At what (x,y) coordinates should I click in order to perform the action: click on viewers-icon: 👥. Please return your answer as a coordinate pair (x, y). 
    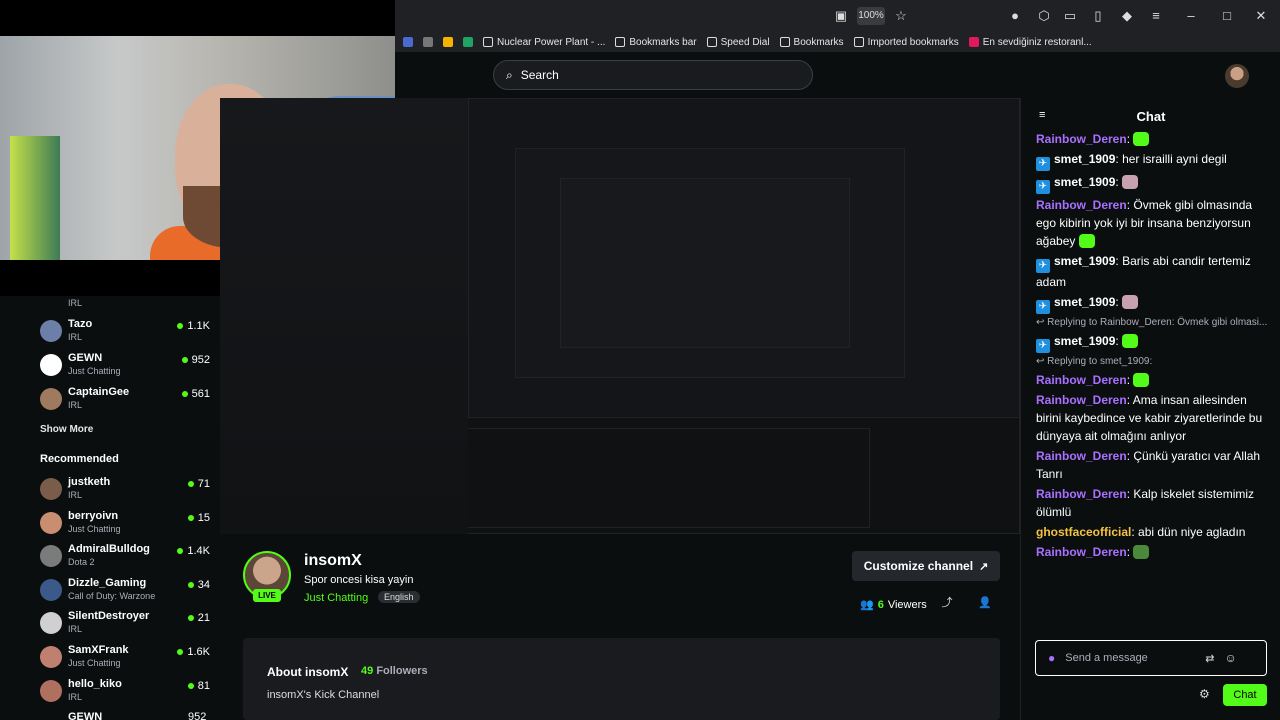
    Looking at the image, I should click on (867, 605).